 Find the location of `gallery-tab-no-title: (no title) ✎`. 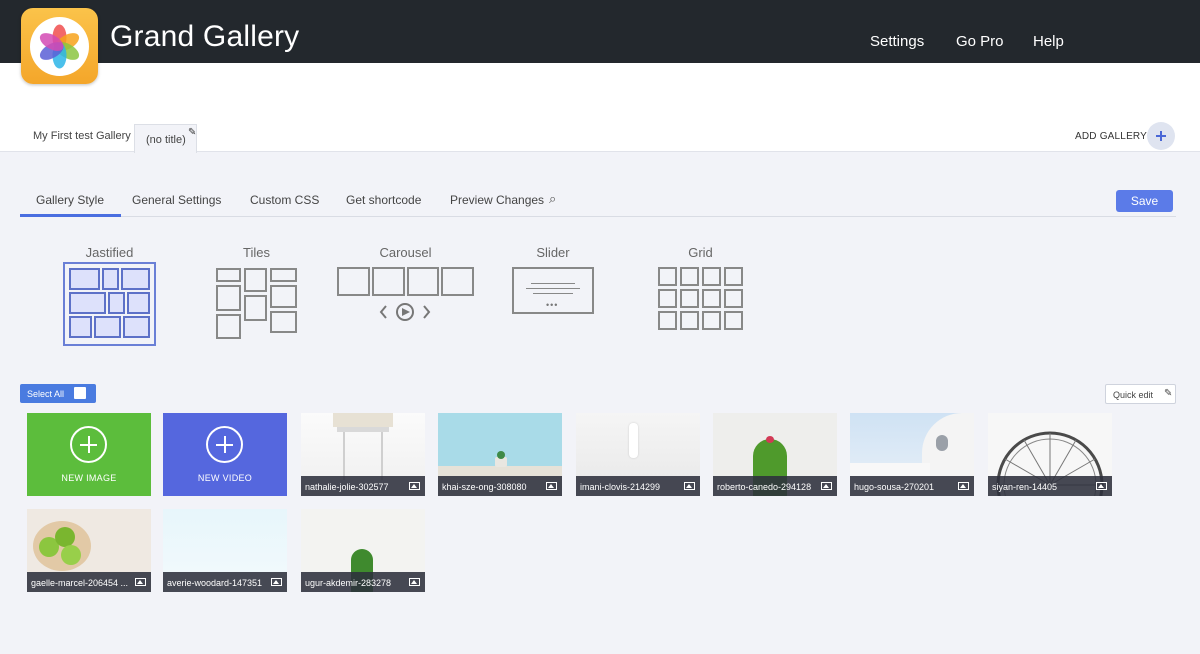

gallery-tab-no-title: (no title) ✎ is located at coordinates (165, 138).